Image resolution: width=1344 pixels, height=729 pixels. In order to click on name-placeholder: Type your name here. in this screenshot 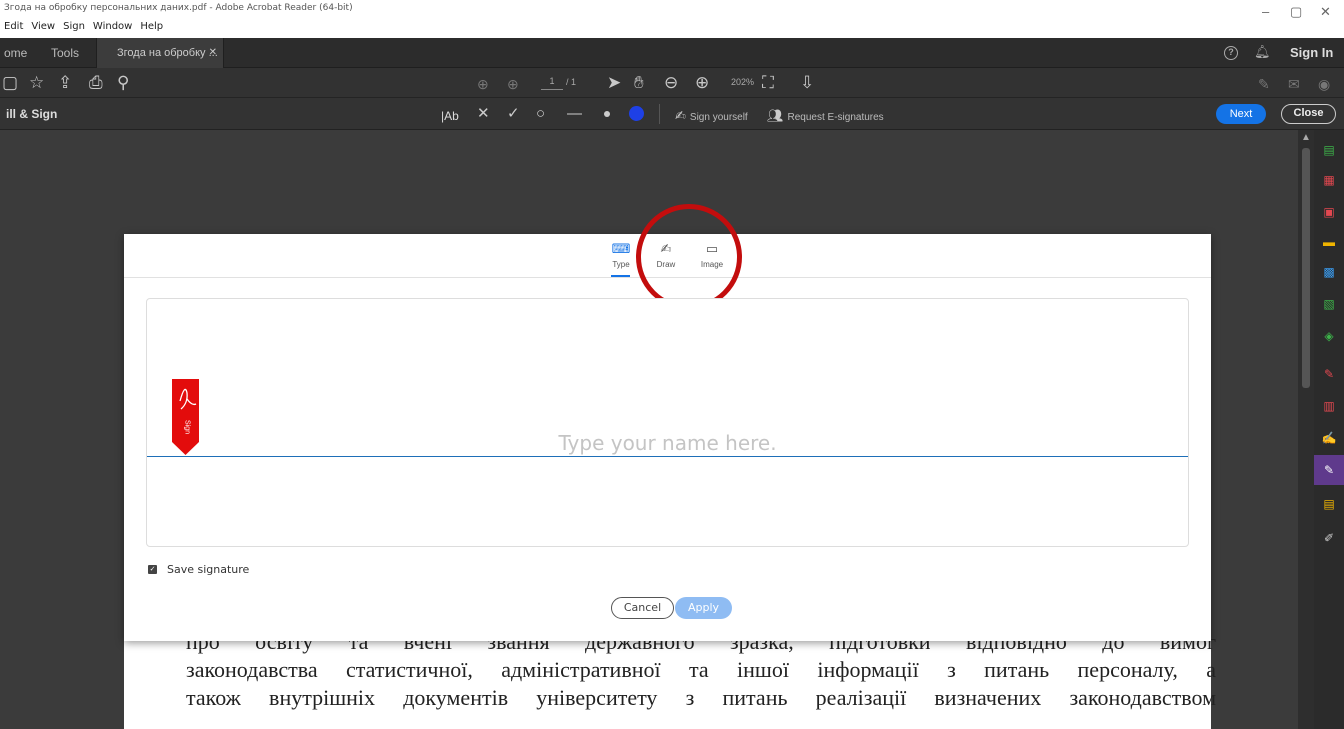, I will do `click(667, 443)`.